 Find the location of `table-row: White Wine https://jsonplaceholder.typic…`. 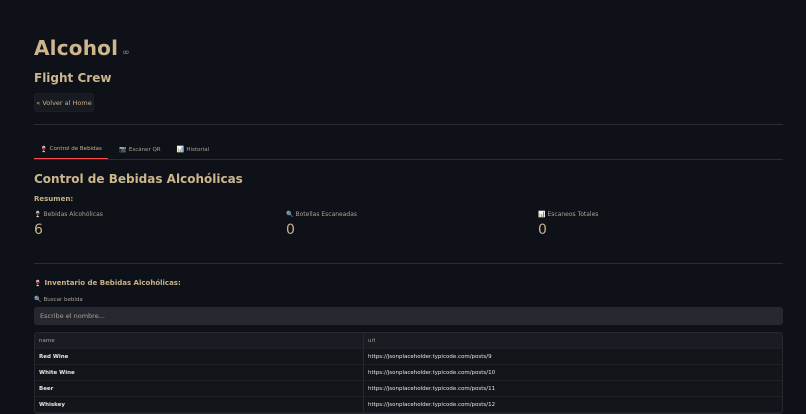

table-row: White Wine https://jsonplaceholder.typic… is located at coordinates (408, 373).